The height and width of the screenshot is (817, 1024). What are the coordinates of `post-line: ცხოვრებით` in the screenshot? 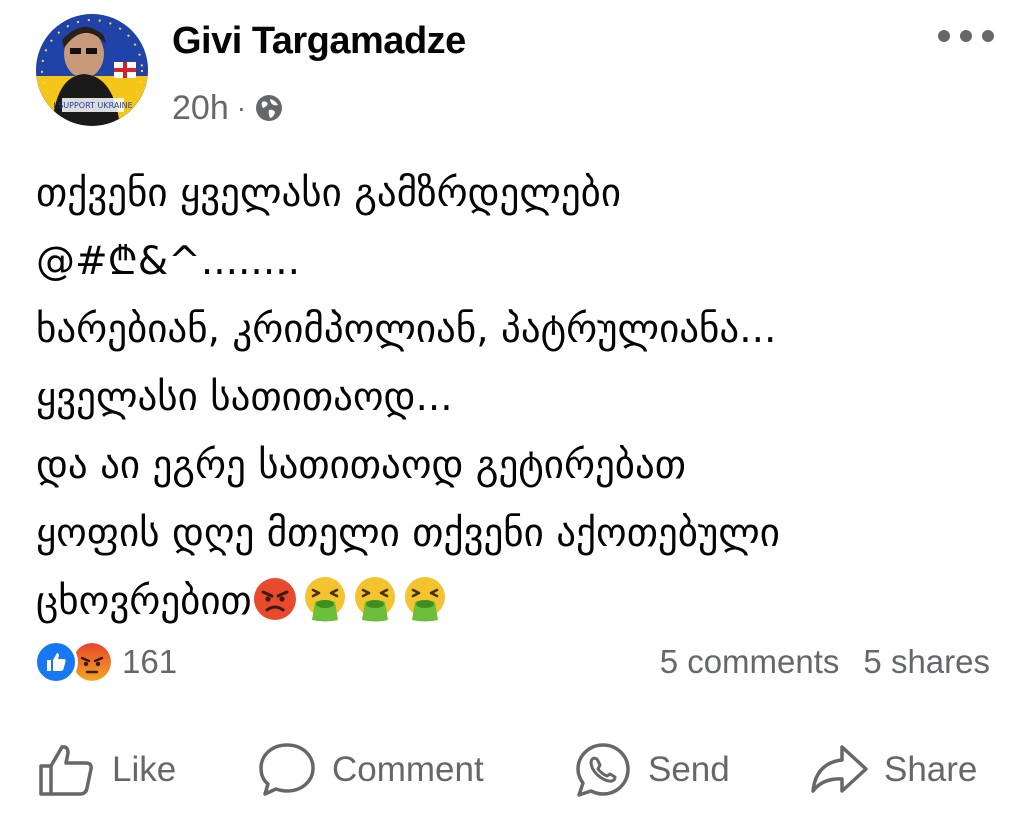 It's located at (144, 601).